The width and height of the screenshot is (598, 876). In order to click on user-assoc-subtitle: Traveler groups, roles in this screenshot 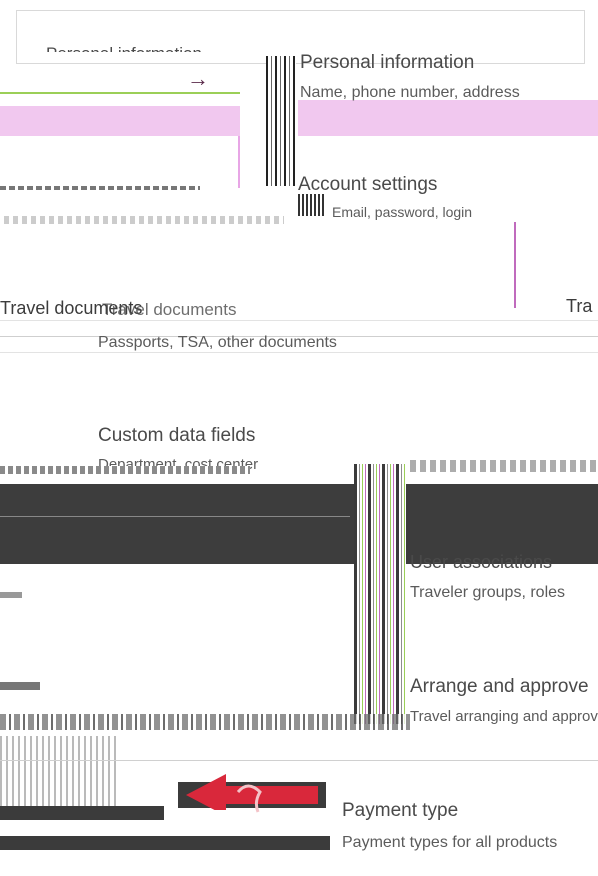, I will do `click(488, 592)`.